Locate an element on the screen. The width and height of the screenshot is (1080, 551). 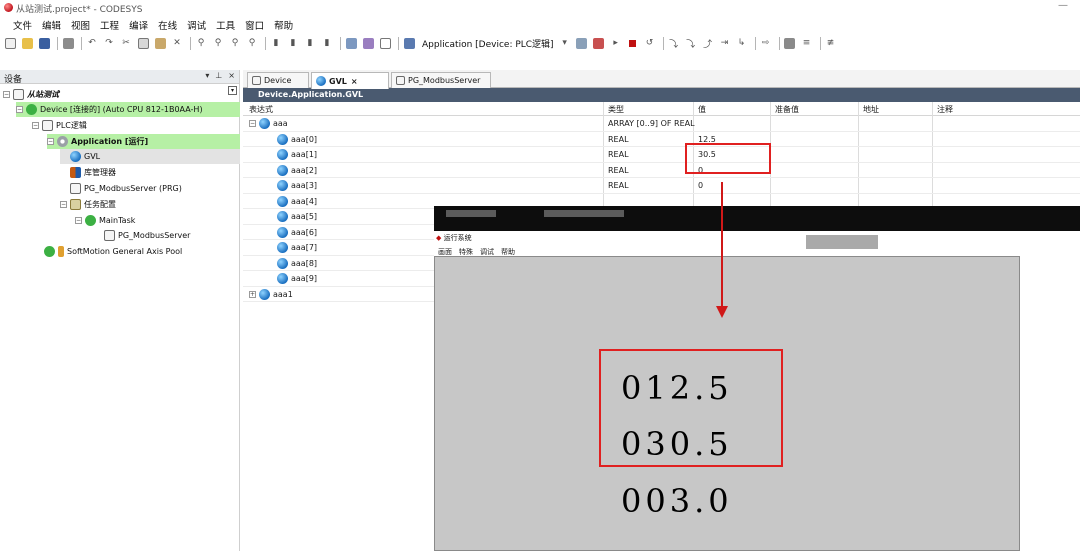
bookmark-prev-icon: ▮ is located at coordinates (310, 43).